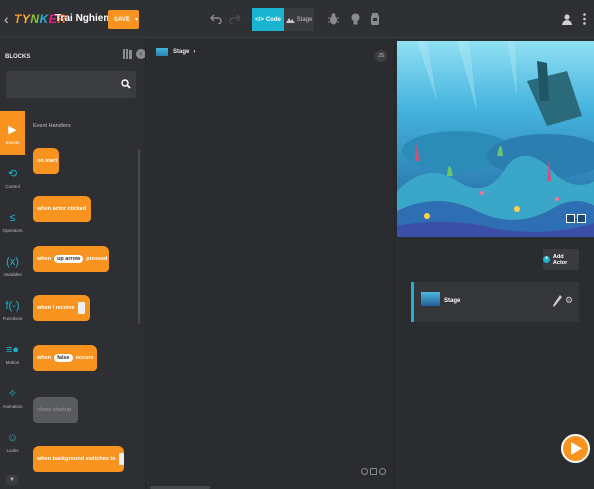  I want to click on undo-icon, so click(216, 19).